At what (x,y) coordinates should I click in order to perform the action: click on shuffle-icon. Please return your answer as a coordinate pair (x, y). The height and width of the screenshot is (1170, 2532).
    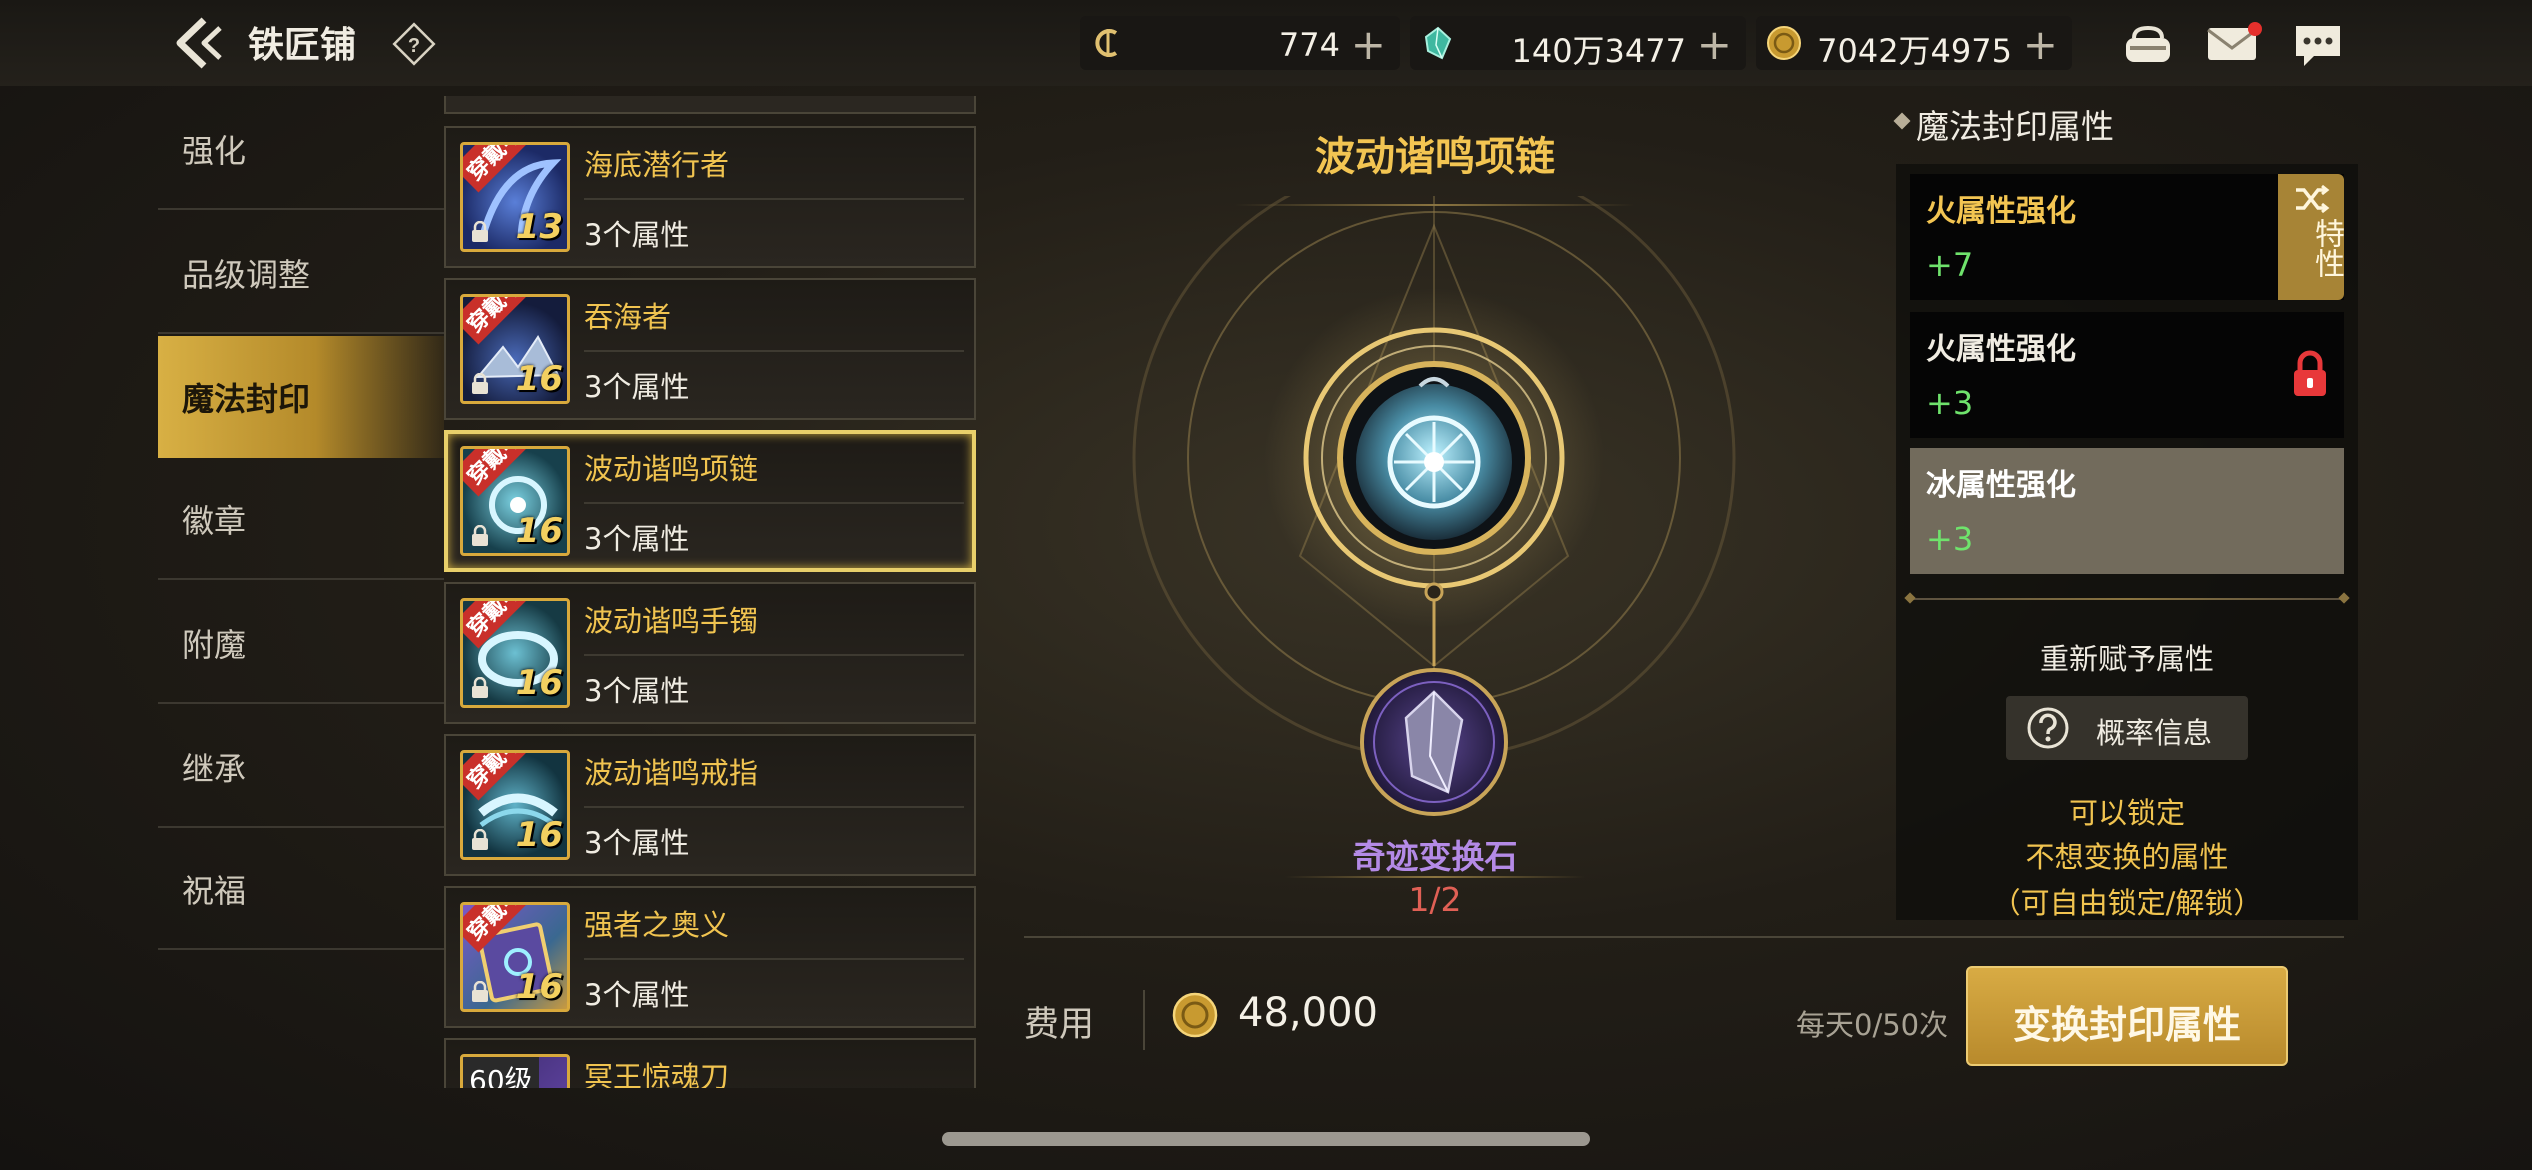
    Looking at the image, I should click on (2311, 199).